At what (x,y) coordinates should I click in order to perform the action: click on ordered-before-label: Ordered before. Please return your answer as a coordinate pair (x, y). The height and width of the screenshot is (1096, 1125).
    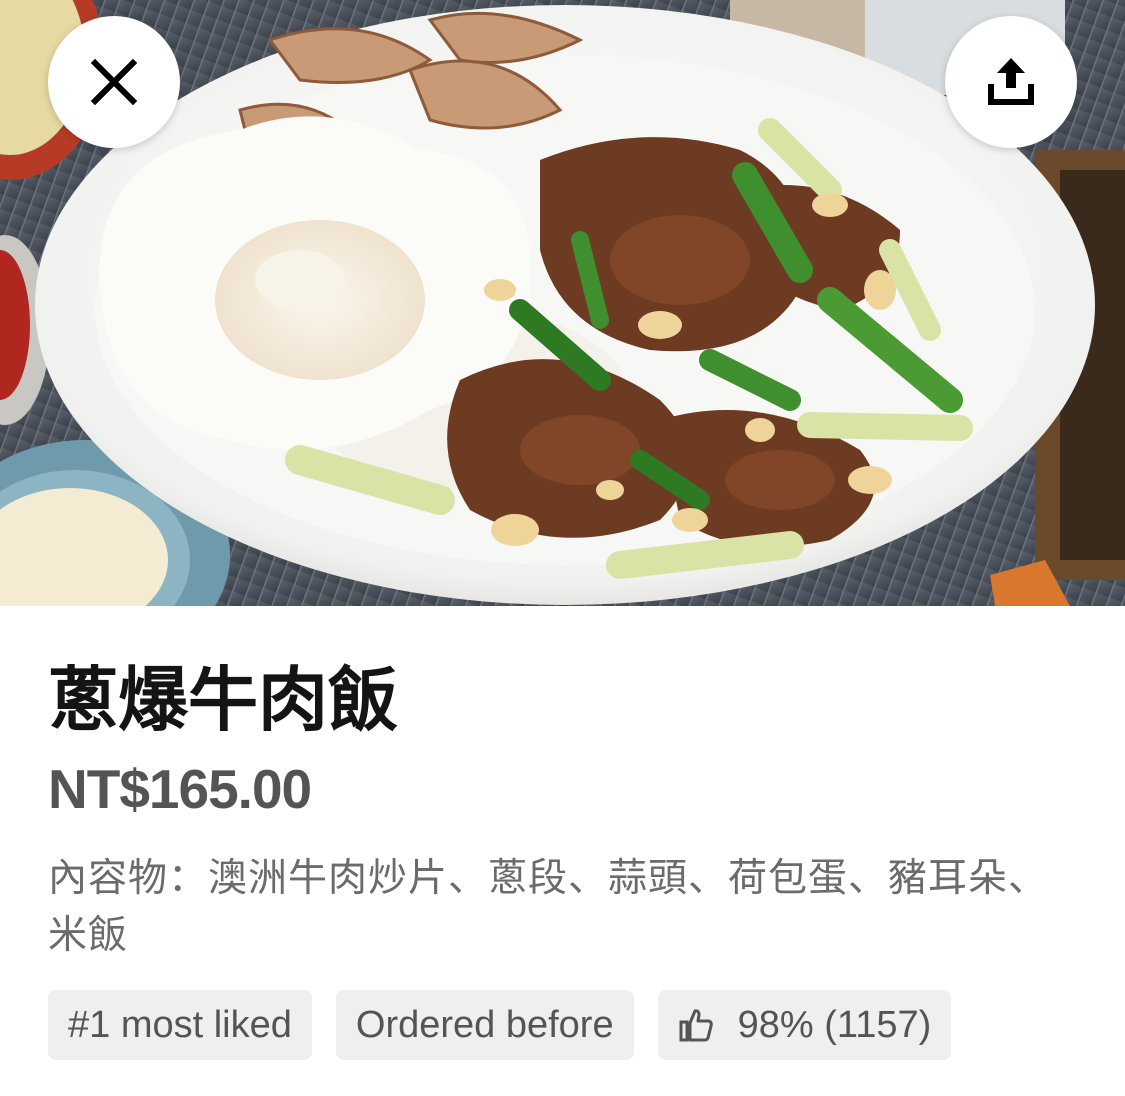
    Looking at the image, I should click on (484, 1024).